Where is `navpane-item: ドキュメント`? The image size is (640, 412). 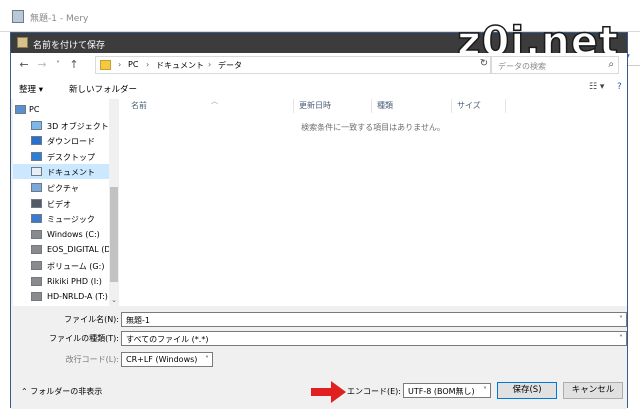
navpane-item: ドキュメント is located at coordinates (61, 172).